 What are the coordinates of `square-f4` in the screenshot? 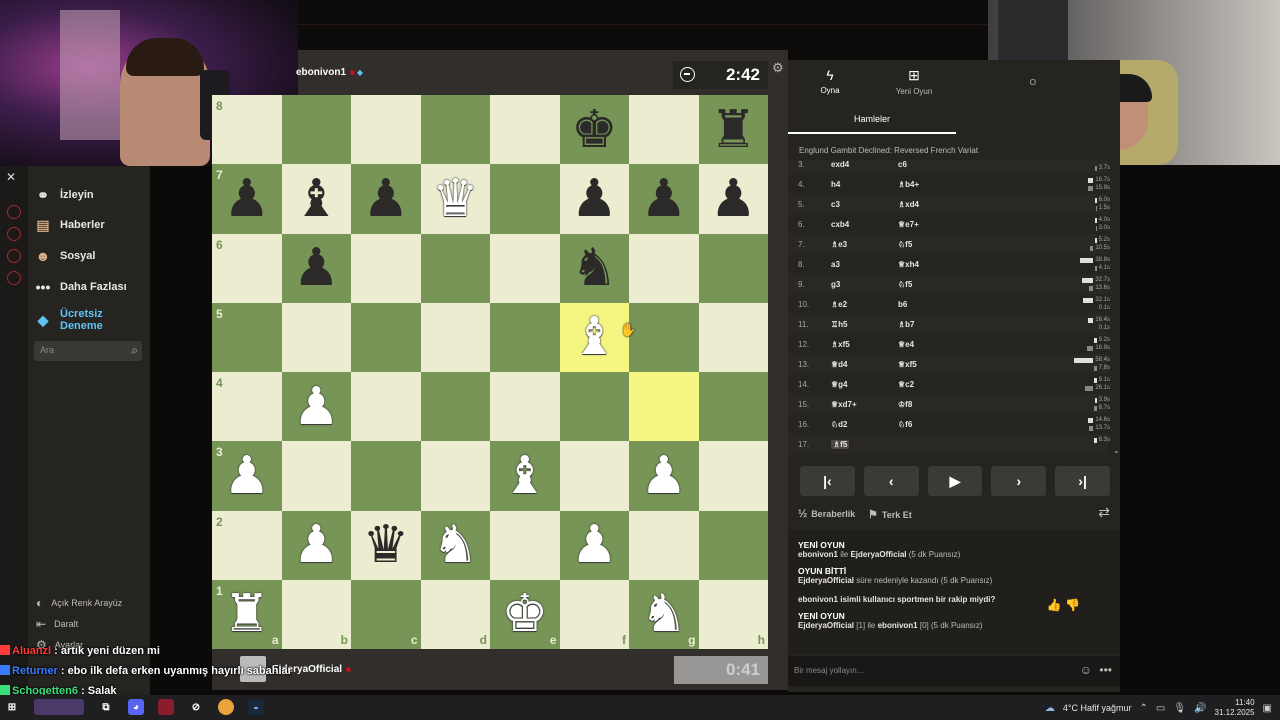 It's located at (594, 407).